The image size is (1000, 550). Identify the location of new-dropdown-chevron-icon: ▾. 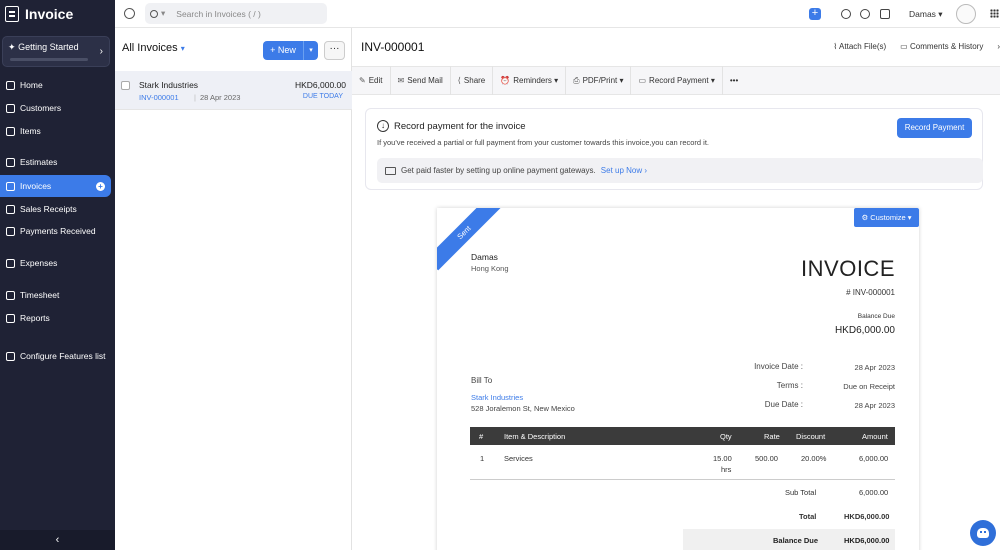
(310, 50).